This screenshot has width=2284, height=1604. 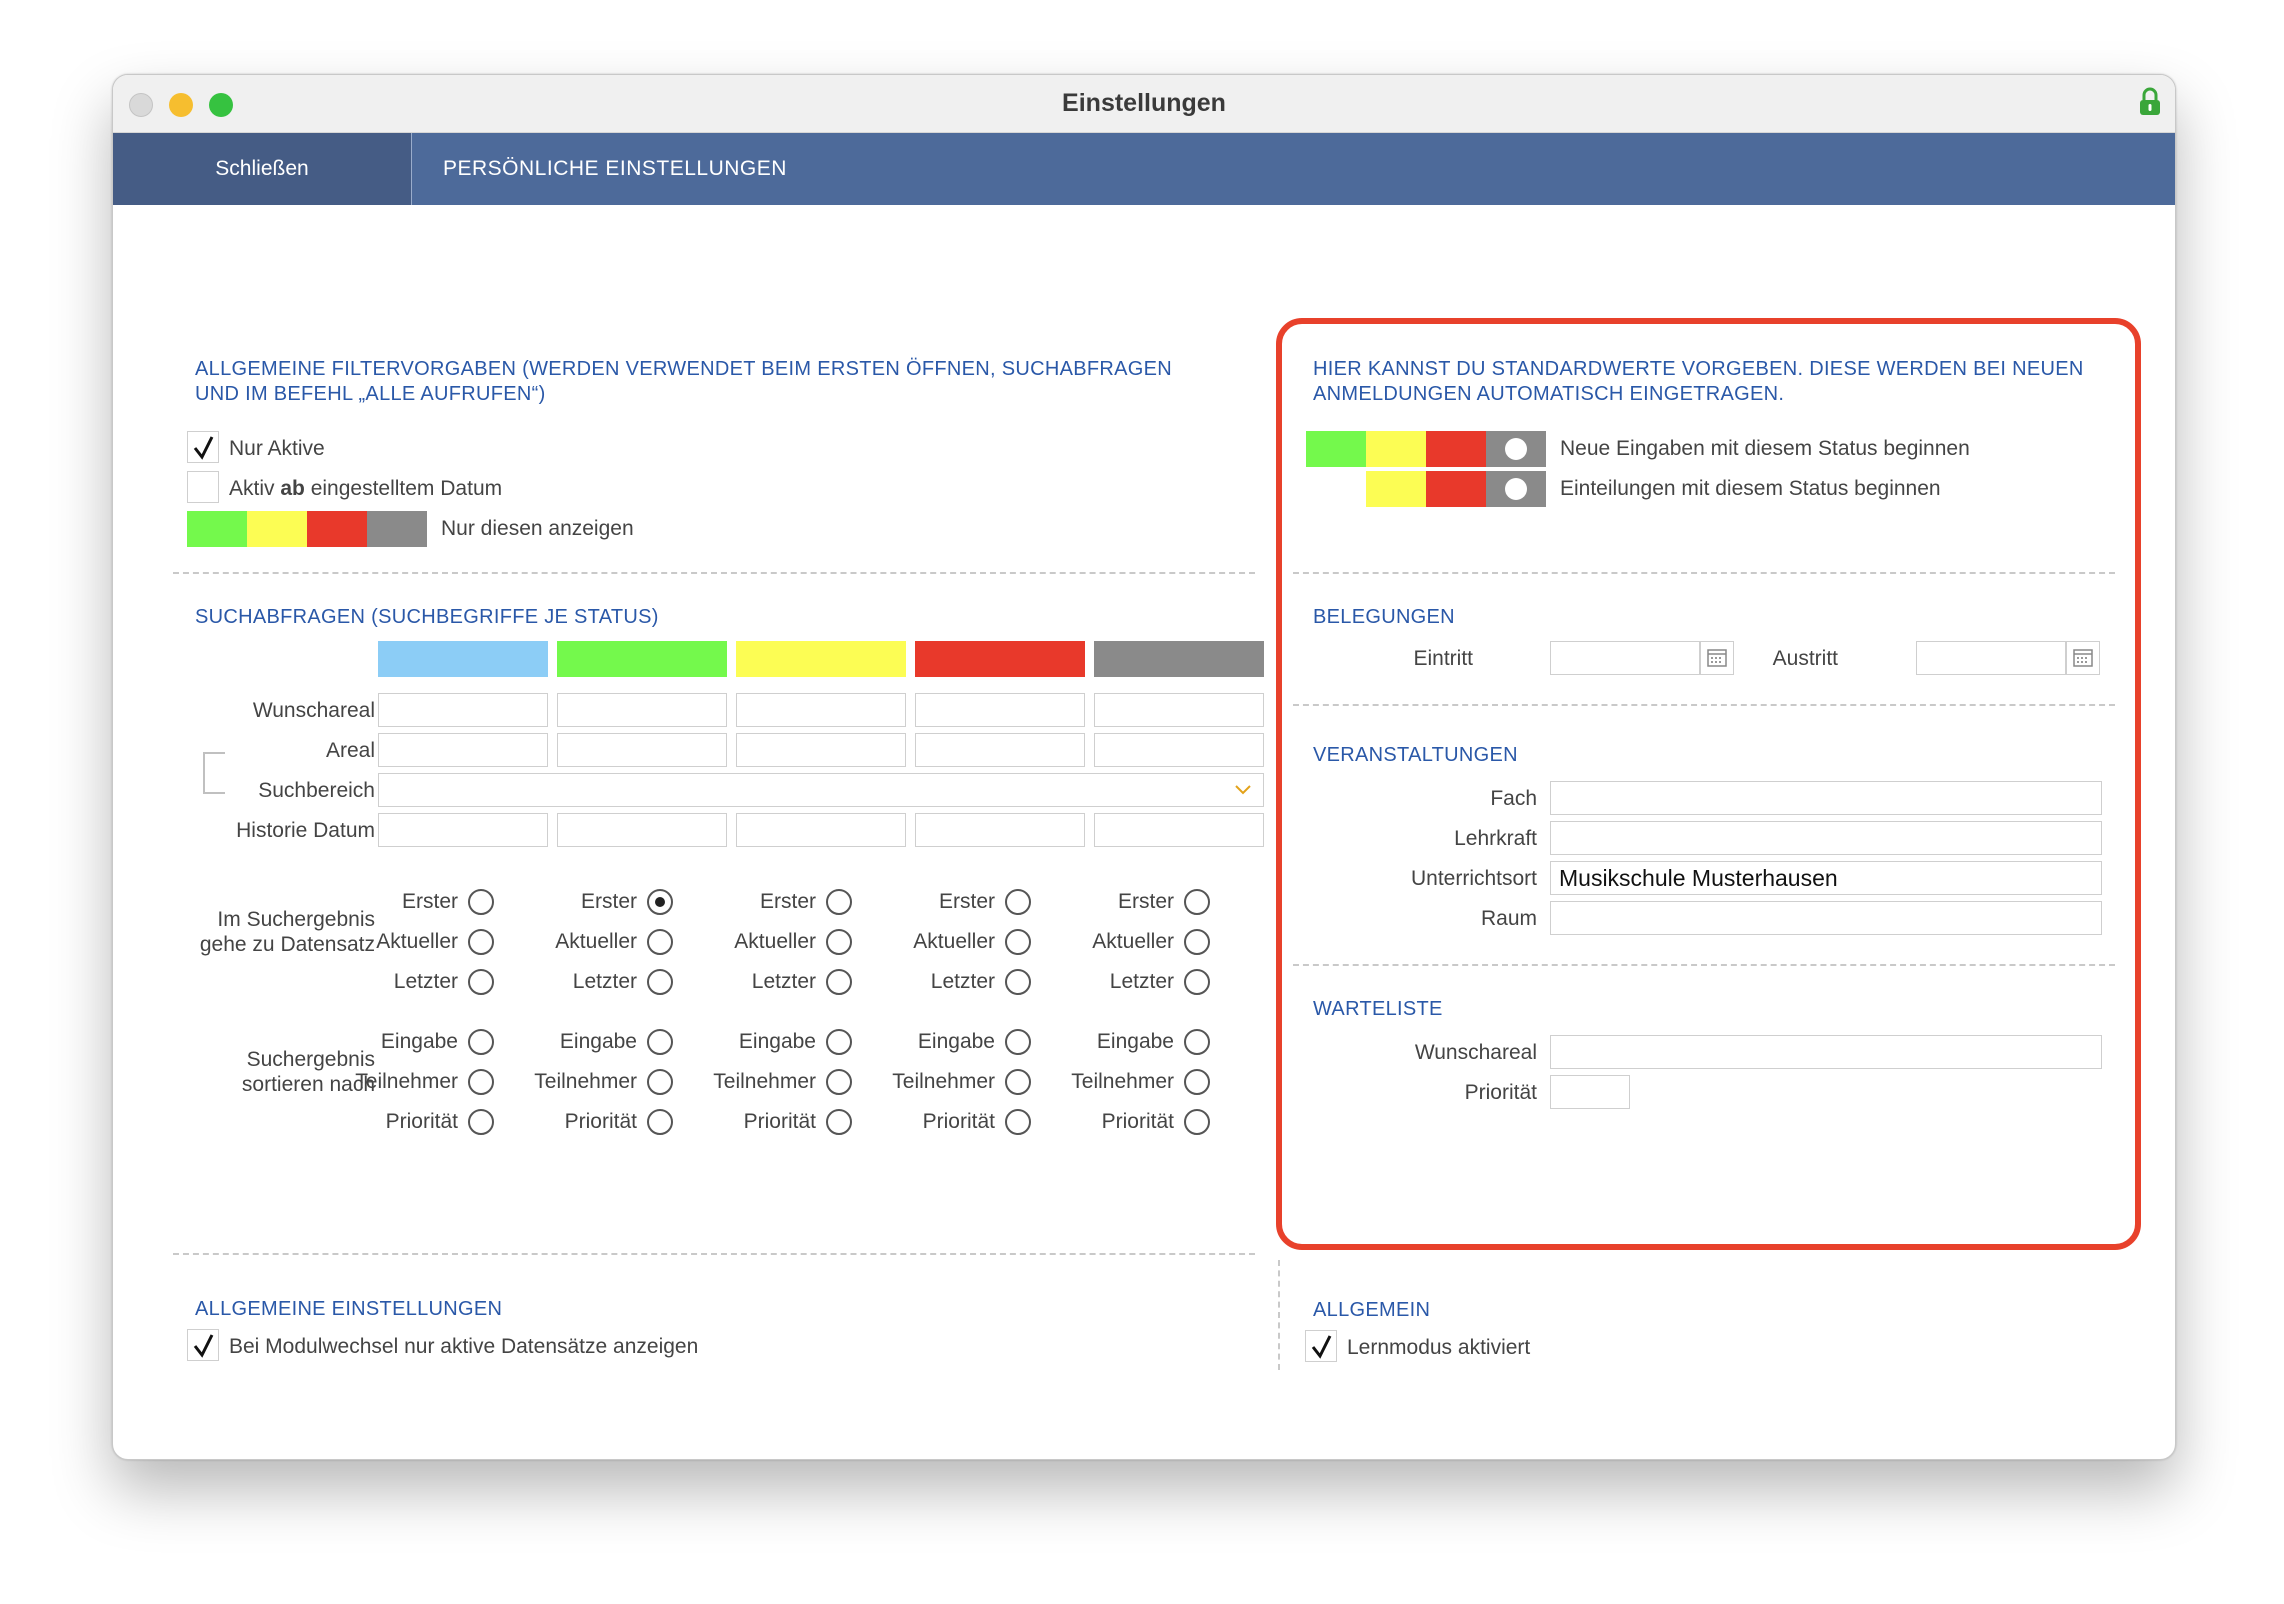 I want to click on austritt-calendar-button, so click(x=2083, y=658).